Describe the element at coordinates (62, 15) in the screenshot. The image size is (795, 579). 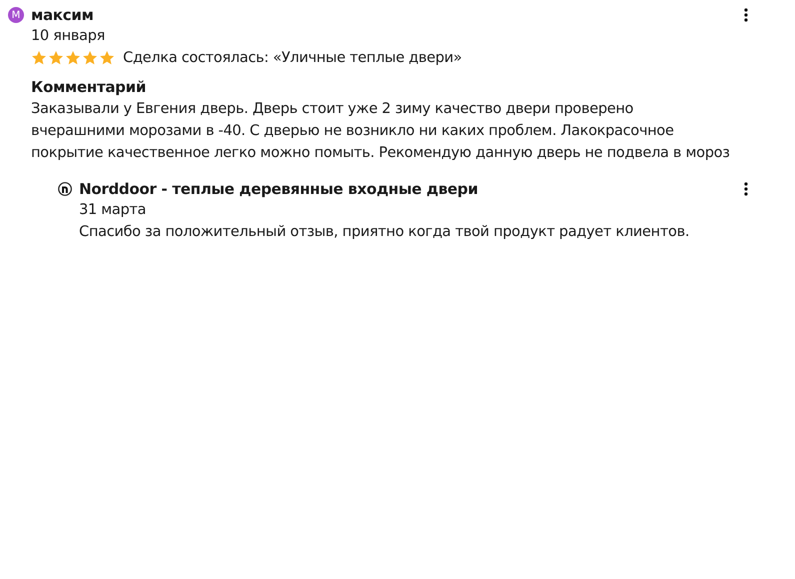
I see `author-name: максим` at that location.